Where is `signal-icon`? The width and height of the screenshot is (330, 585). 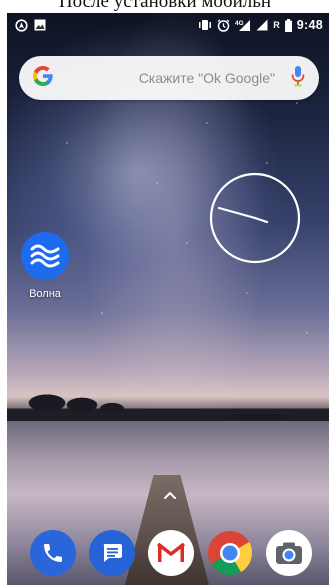
signal-icon is located at coordinates (262, 25).